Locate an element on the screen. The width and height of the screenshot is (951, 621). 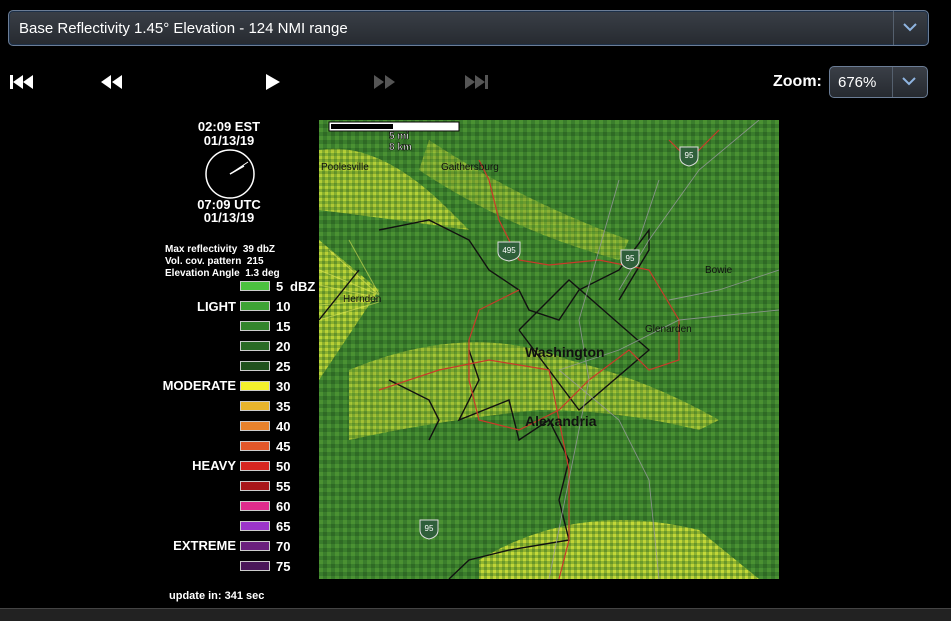
legend-value: 30 is located at coordinates (283, 386).